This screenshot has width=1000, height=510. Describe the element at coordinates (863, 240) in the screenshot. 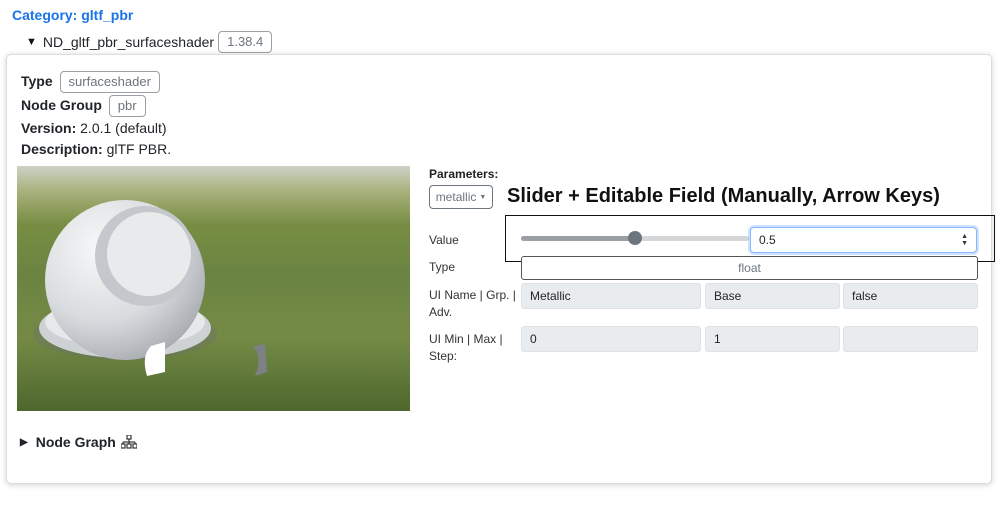

I see `value-number-input: 0.5 ▲ ▼` at that location.